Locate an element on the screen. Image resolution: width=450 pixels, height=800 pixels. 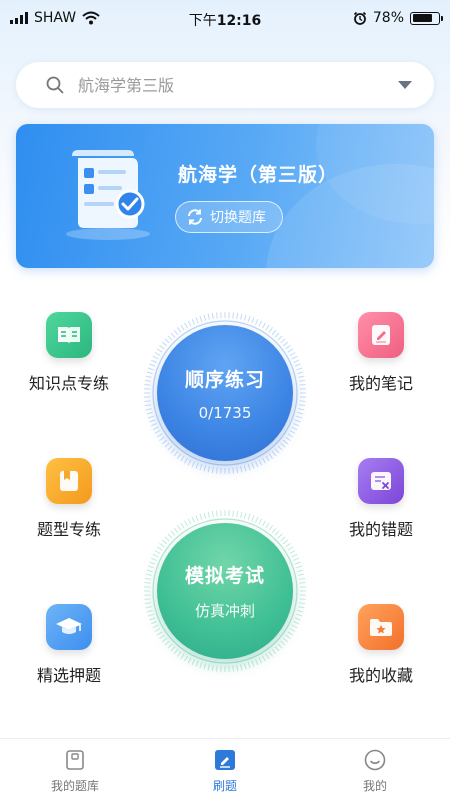
mock-exam-button: 模拟考试 仿真冲刺 is located at coordinates (225, 591).